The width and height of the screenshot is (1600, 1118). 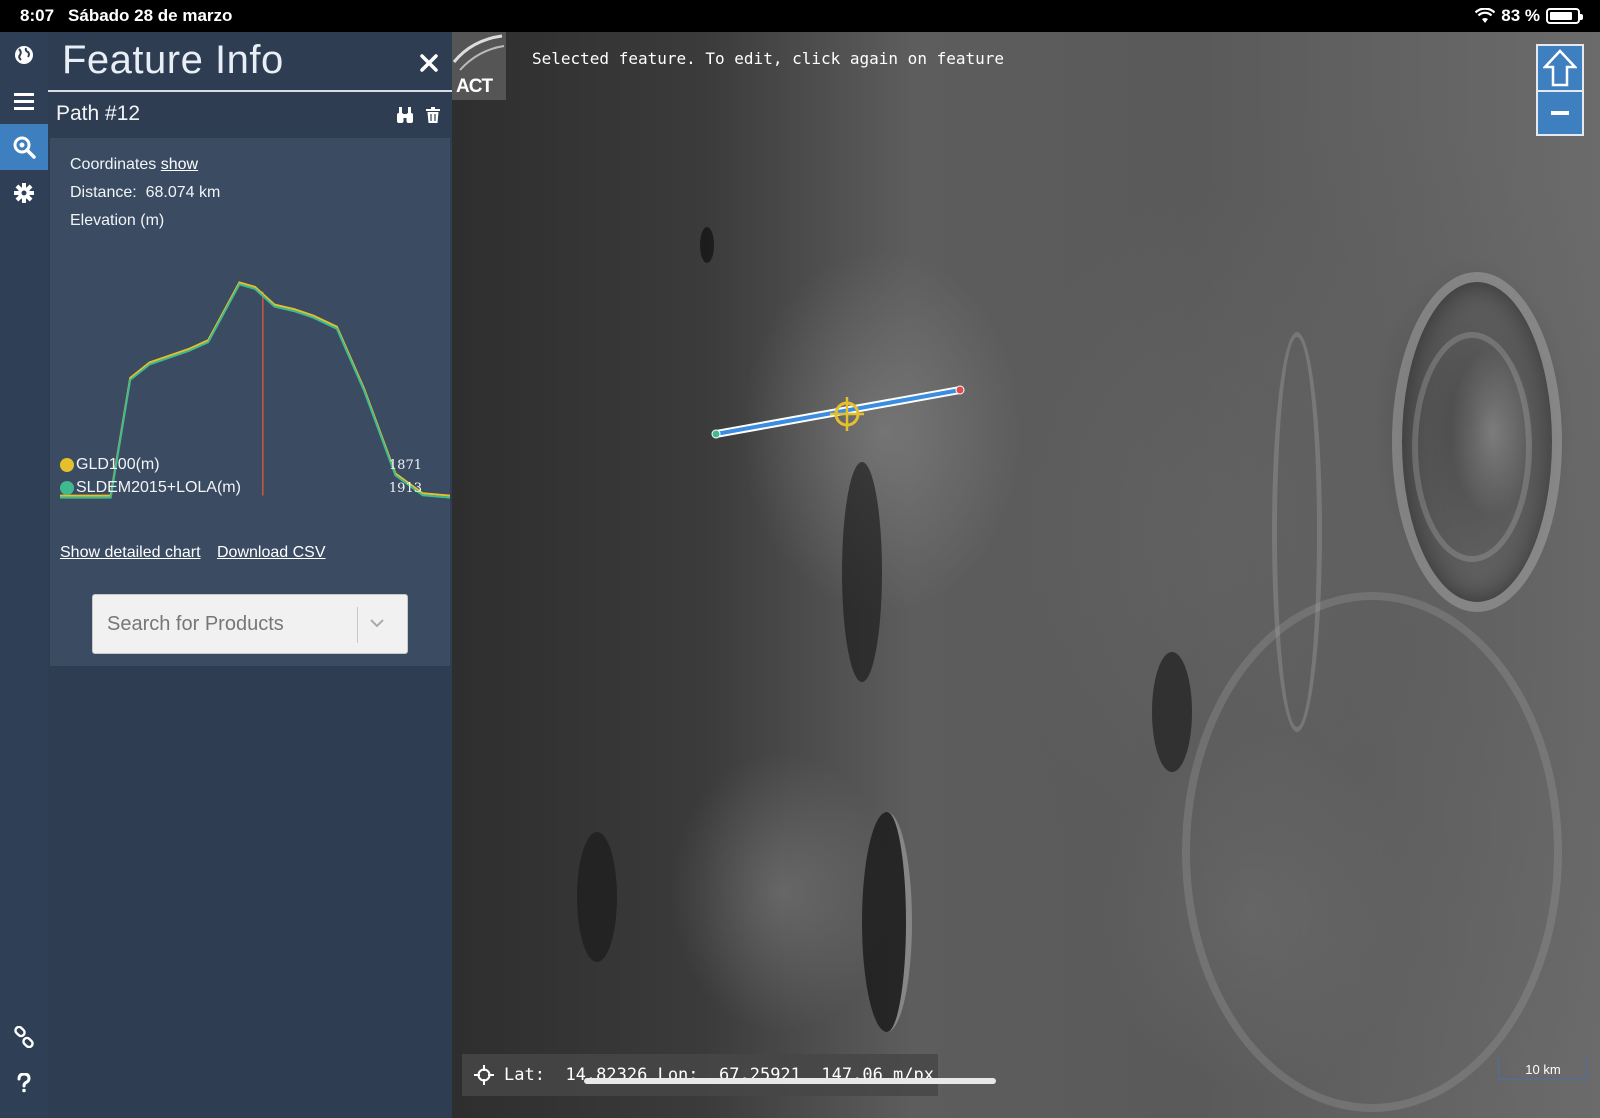 I want to click on gear-icon, so click(x=24, y=193).